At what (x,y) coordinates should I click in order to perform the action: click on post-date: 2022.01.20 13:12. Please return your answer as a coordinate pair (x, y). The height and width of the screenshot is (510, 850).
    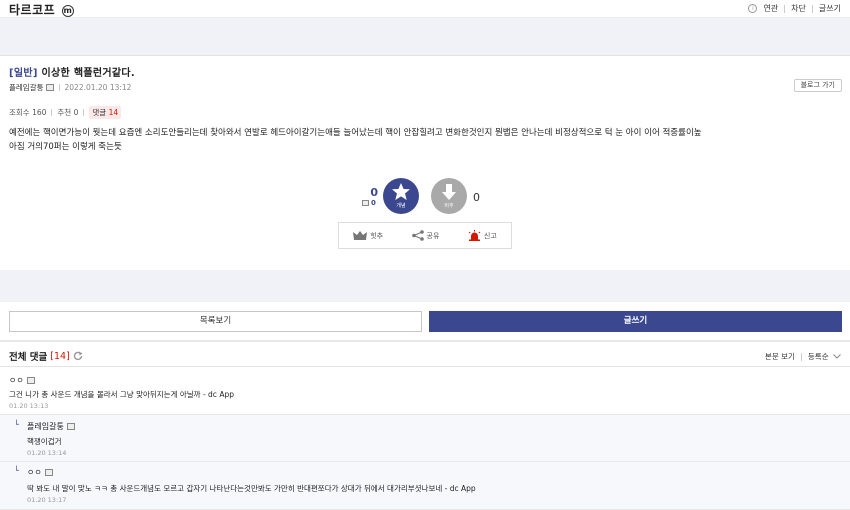
    Looking at the image, I should click on (98, 87).